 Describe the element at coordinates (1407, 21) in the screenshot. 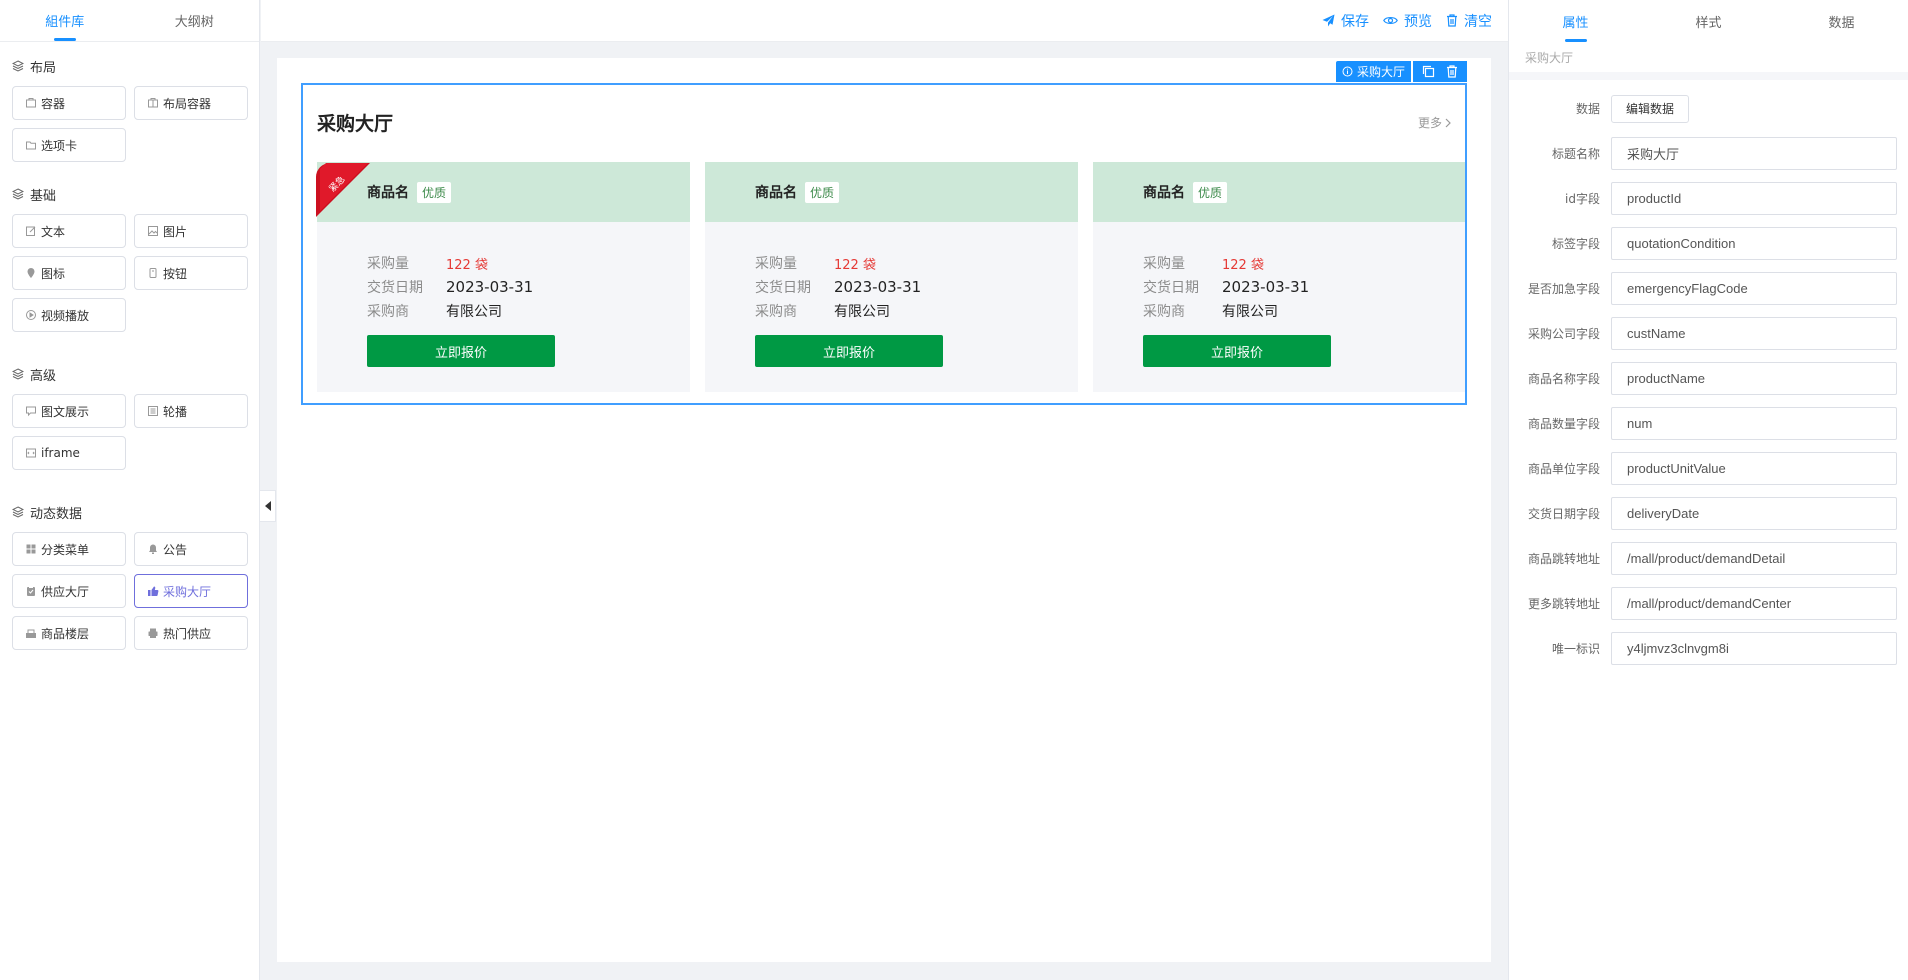

I see `preview-button: 预览` at that location.